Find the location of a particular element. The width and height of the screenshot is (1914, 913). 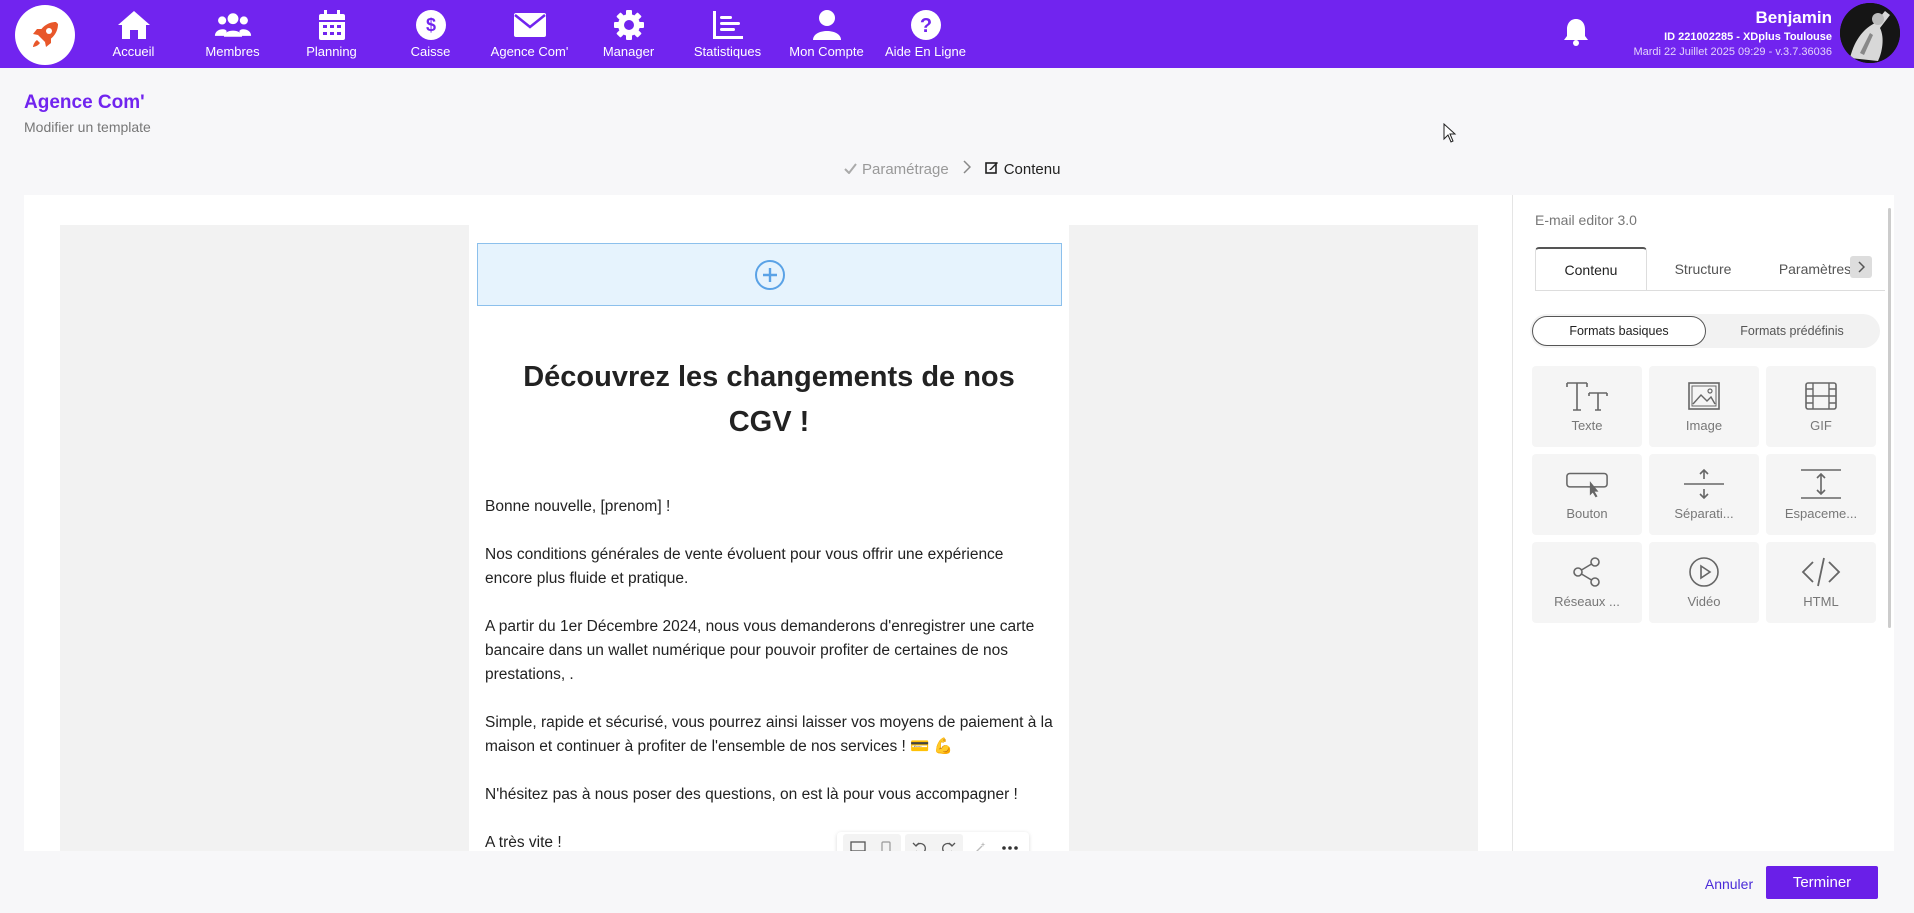

nav-item-caisse: $ Caisse is located at coordinates (430, 34).